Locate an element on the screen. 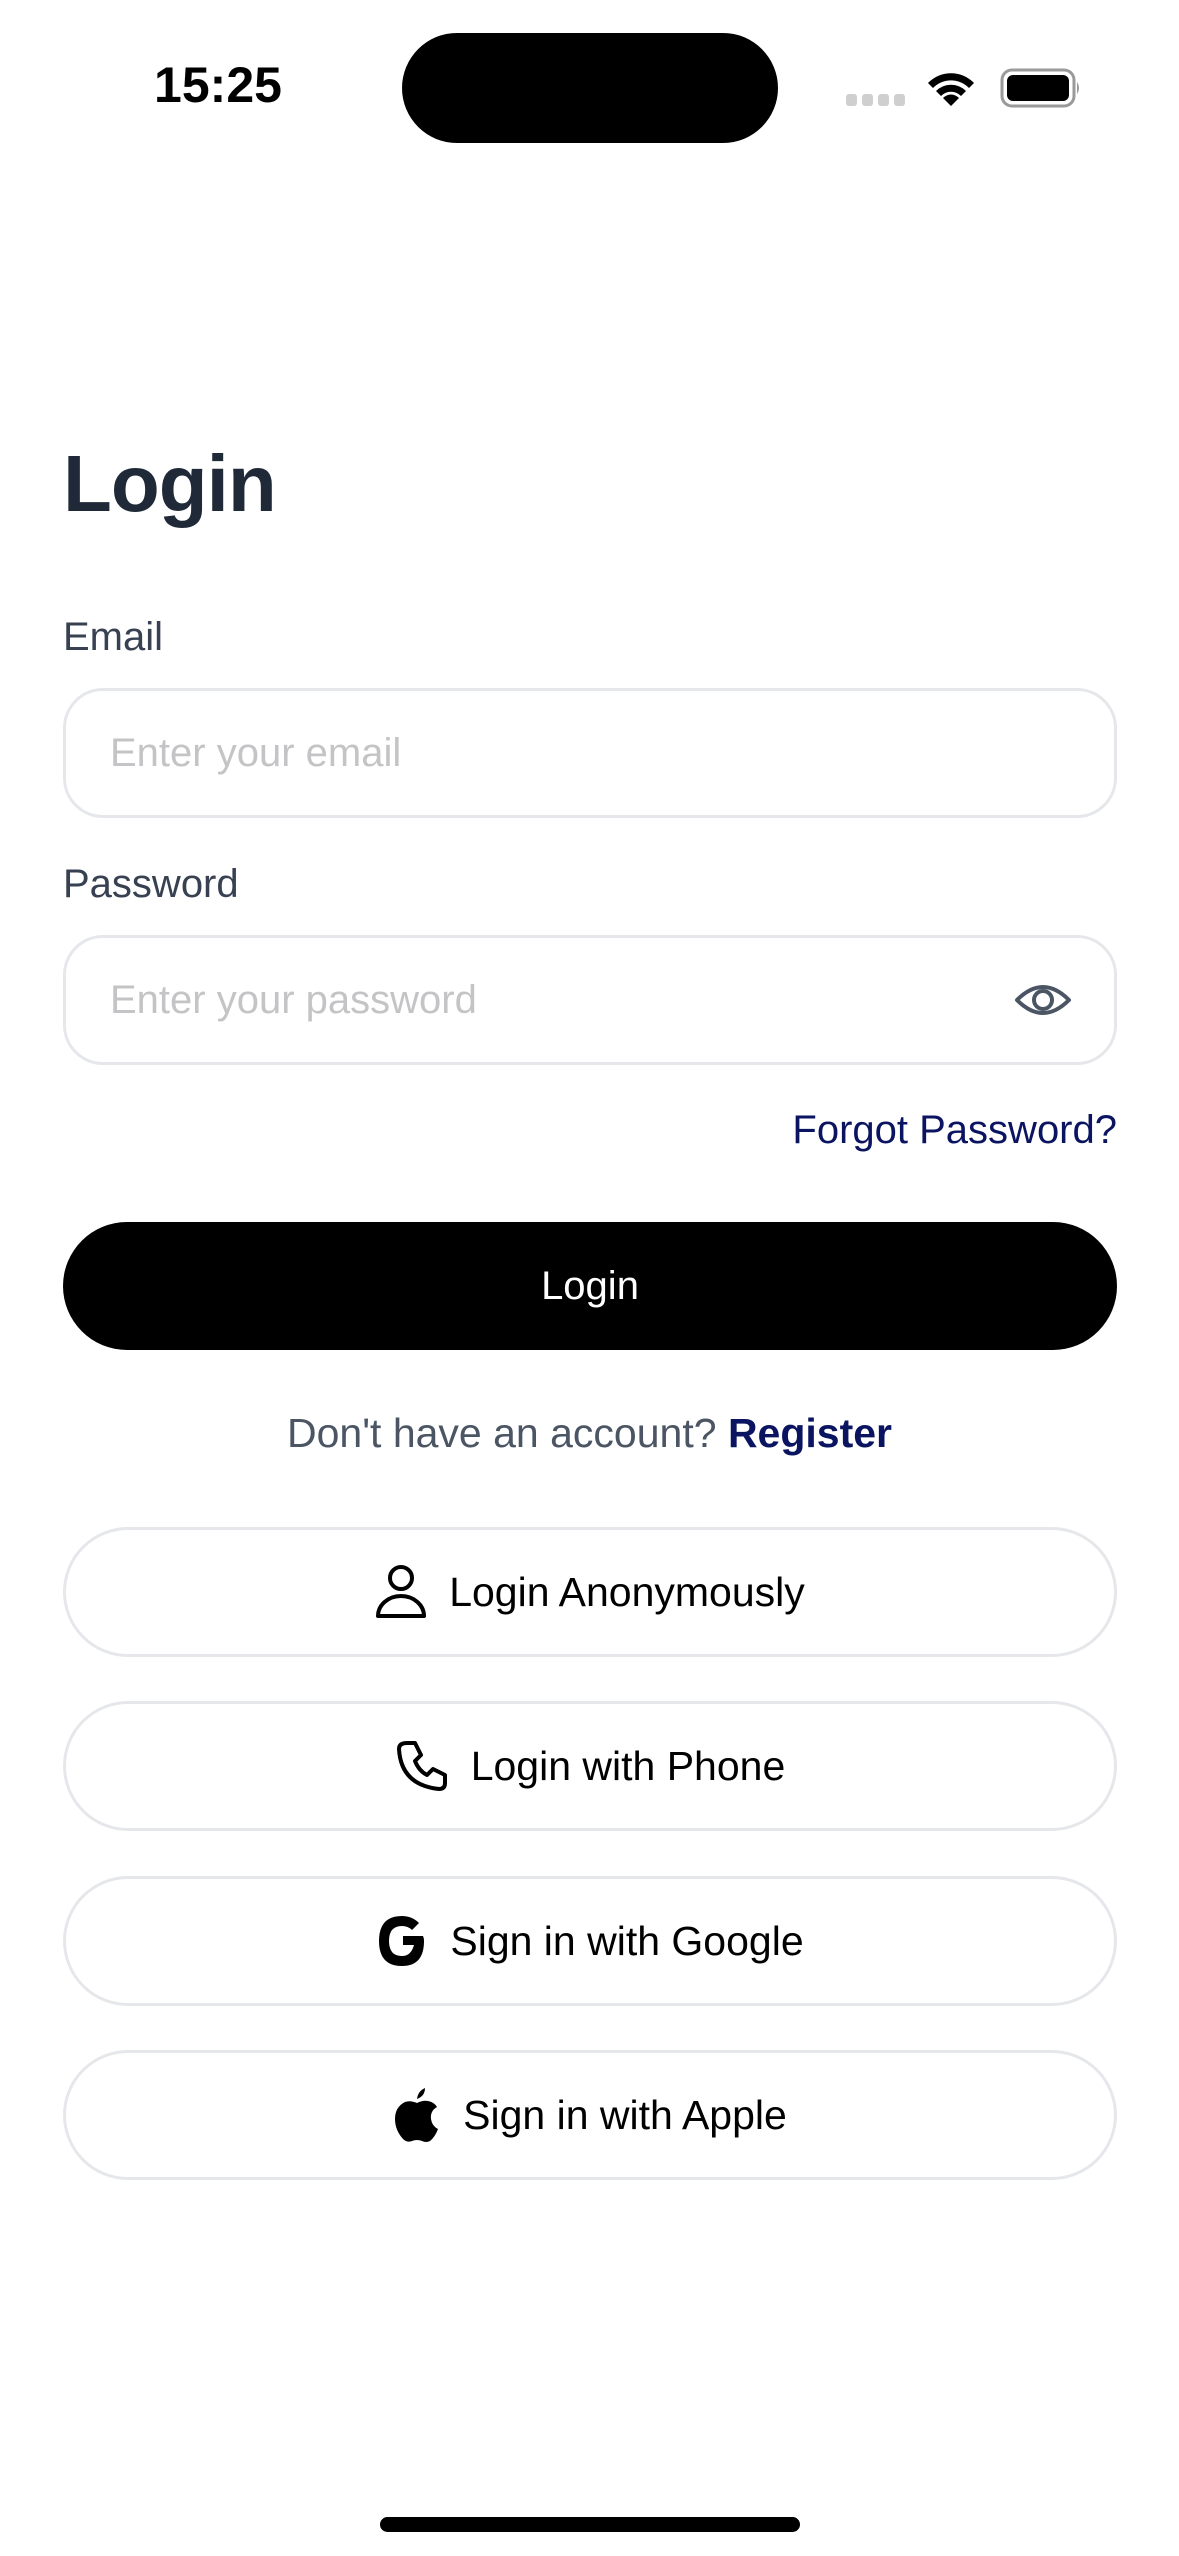  email-input is located at coordinates (592, 753).